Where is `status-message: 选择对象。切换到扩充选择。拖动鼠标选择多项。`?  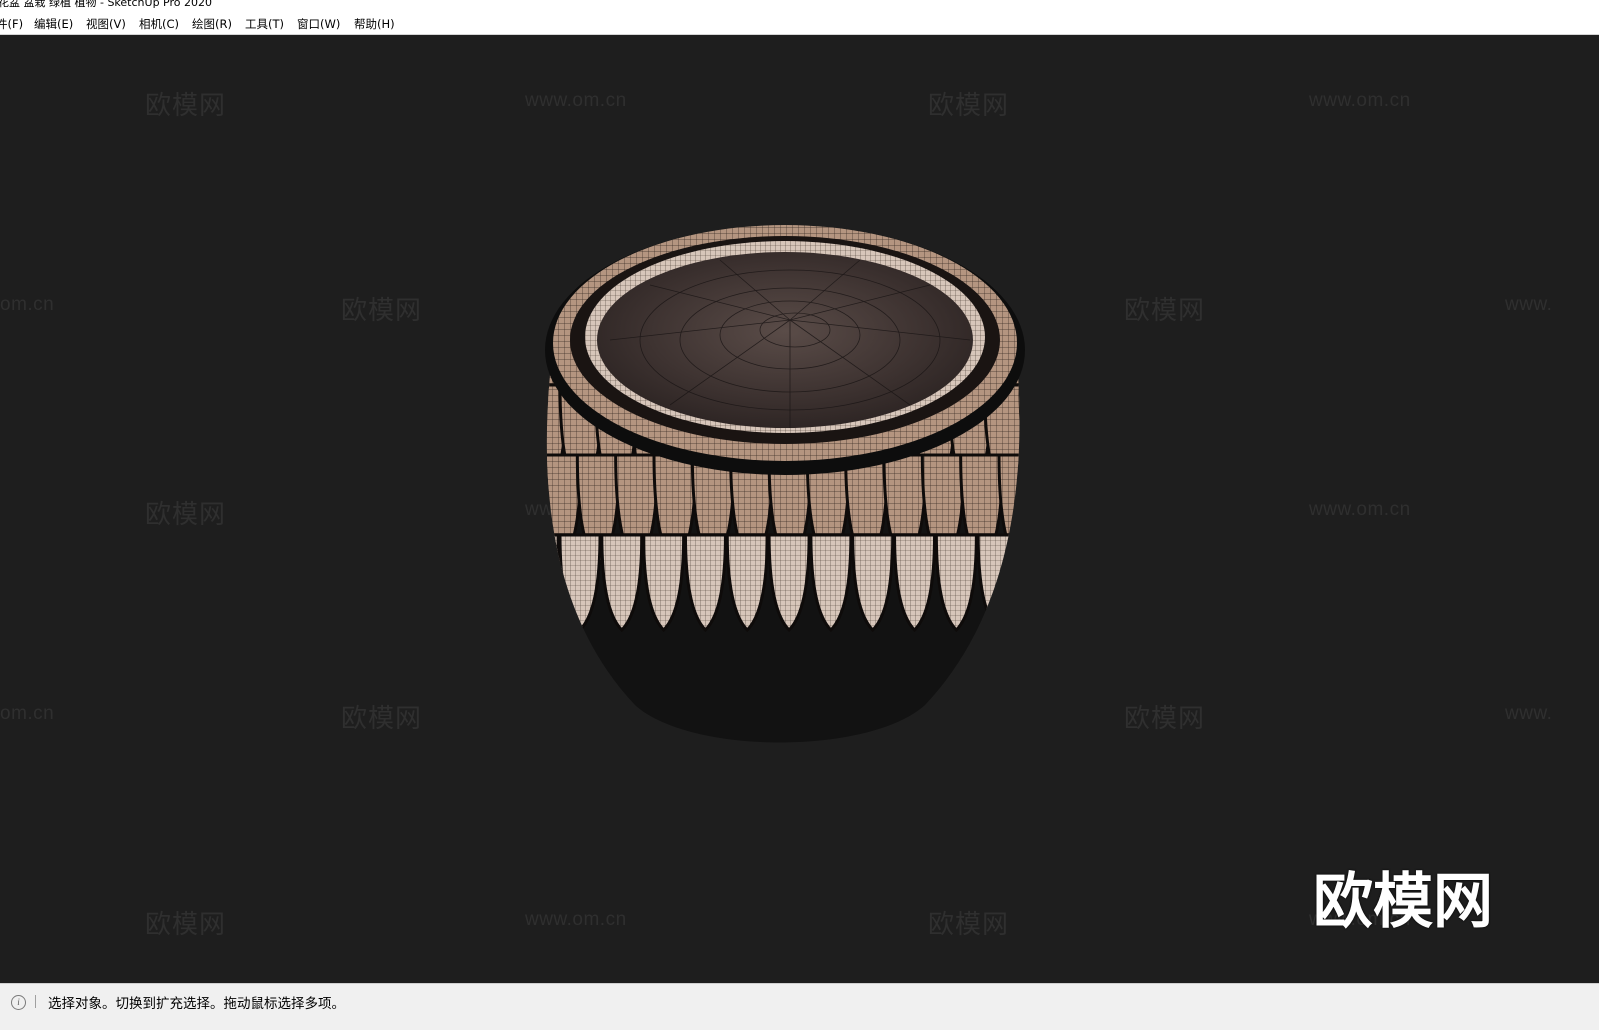
status-message: 选择对象。切换到扩充选择。拖动鼠标选择多项。 is located at coordinates (196, 1004).